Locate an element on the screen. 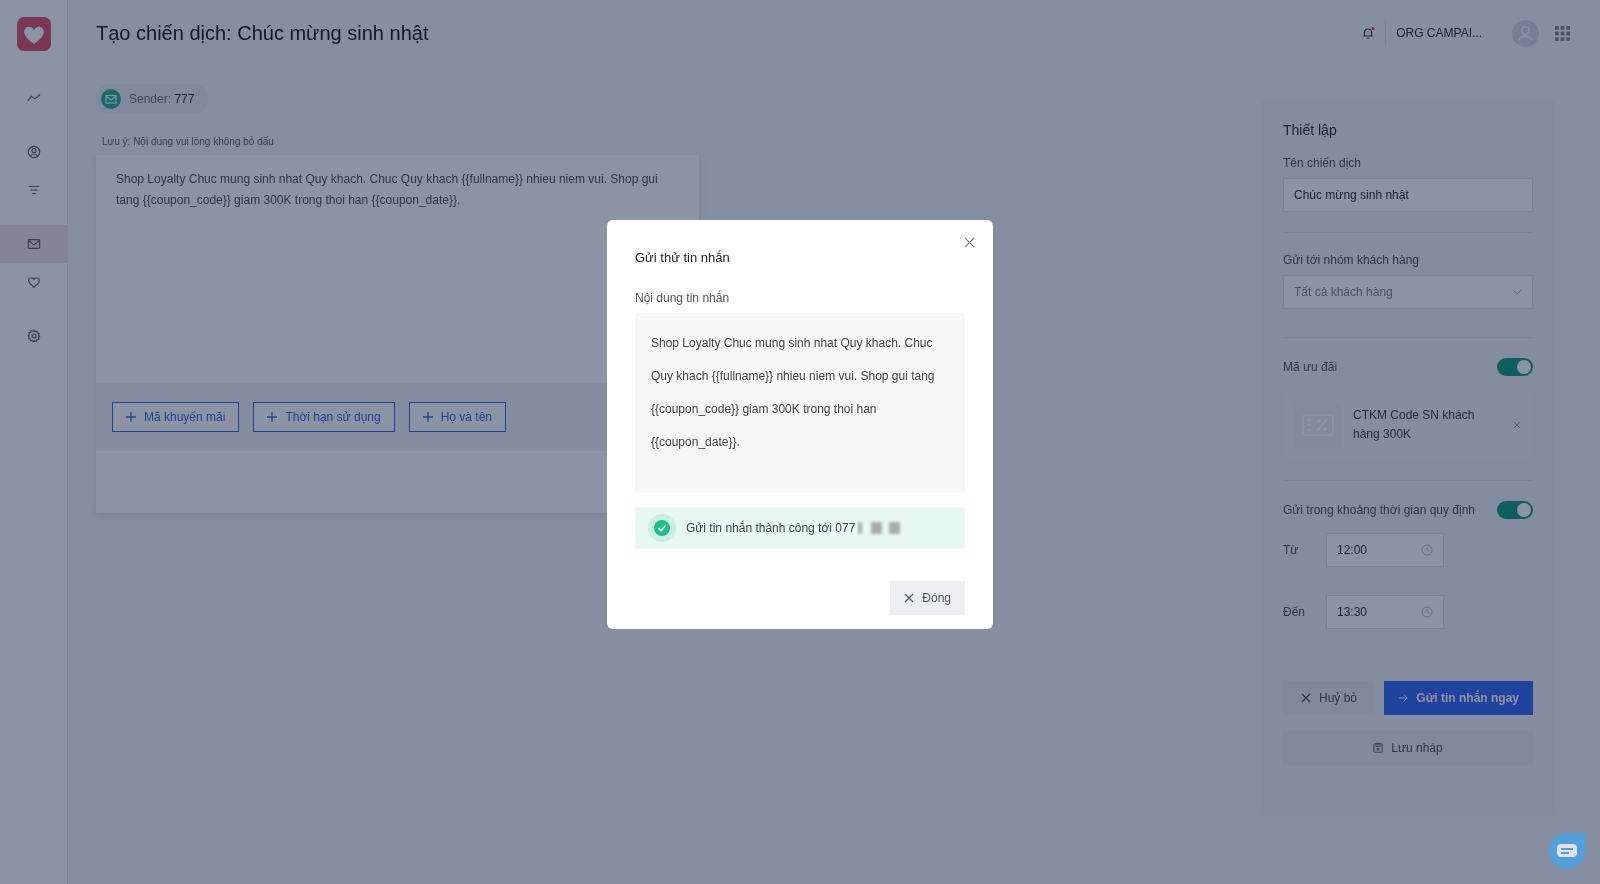 This screenshot has height=884, width=1600. user-icon is located at coordinates (33, 152).